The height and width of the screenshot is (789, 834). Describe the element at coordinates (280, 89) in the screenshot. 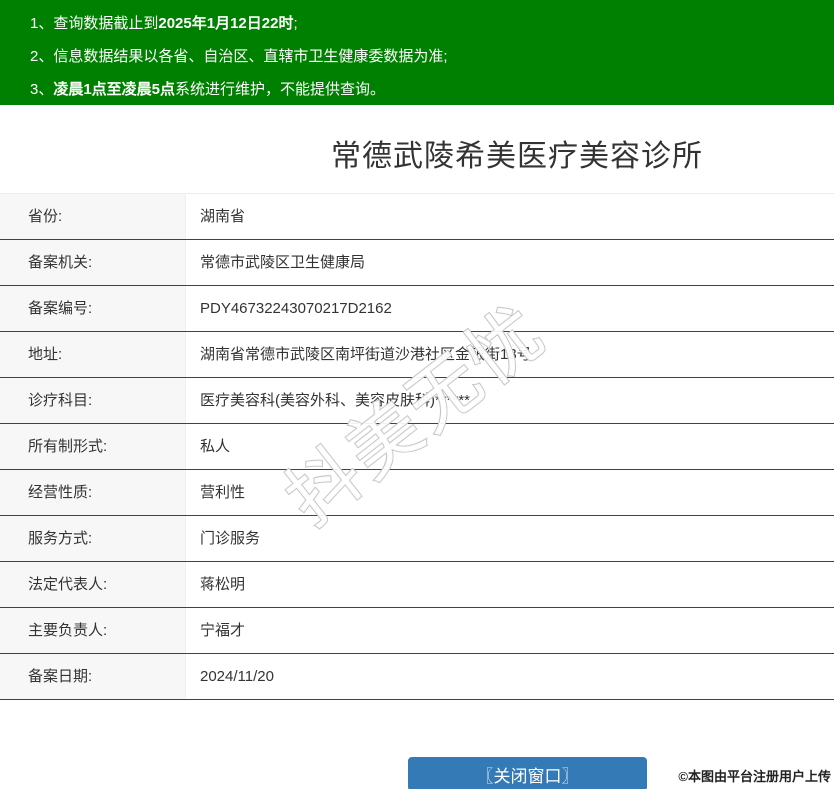

I see `notice-3-suffix: 系统进行维护，不能提供查询。` at that location.